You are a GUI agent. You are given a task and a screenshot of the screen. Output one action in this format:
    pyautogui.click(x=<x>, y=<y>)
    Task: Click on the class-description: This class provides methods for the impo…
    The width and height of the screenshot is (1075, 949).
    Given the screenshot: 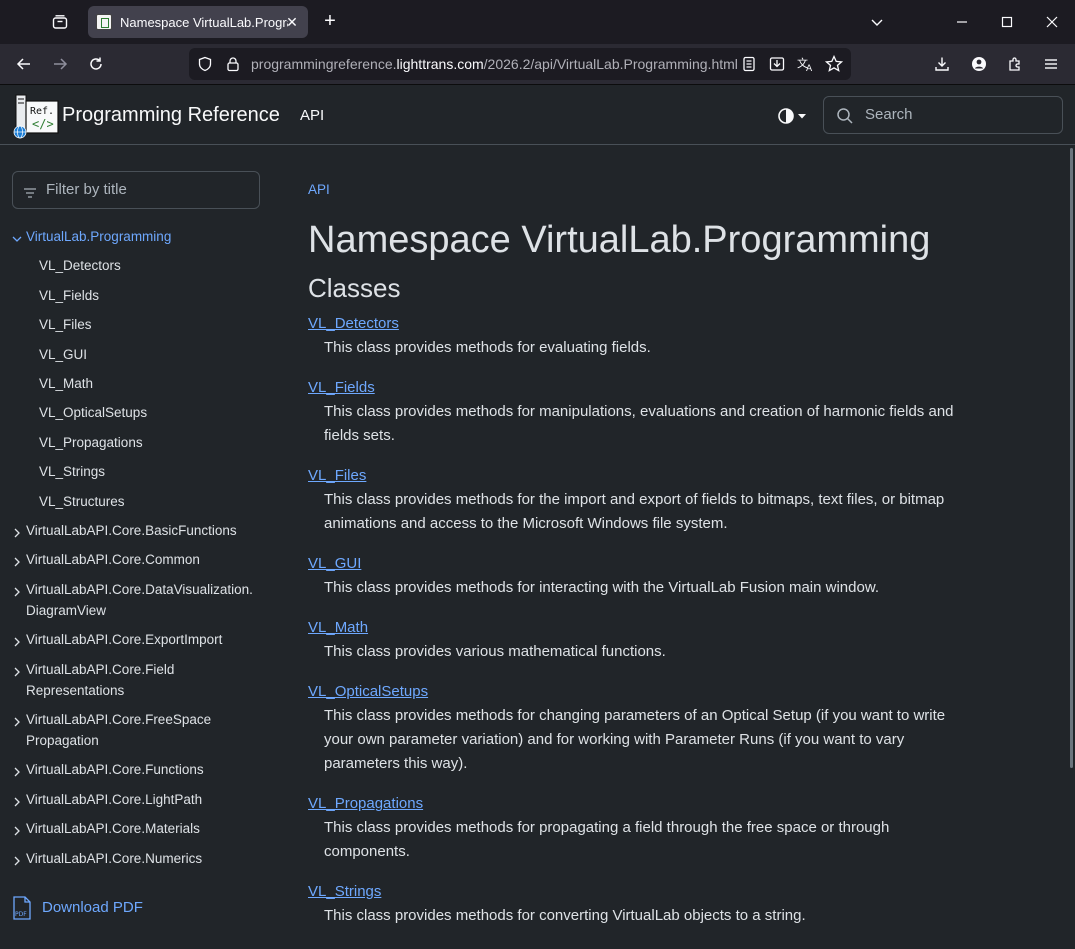 What is the action you would take?
    pyautogui.click(x=634, y=511)
    